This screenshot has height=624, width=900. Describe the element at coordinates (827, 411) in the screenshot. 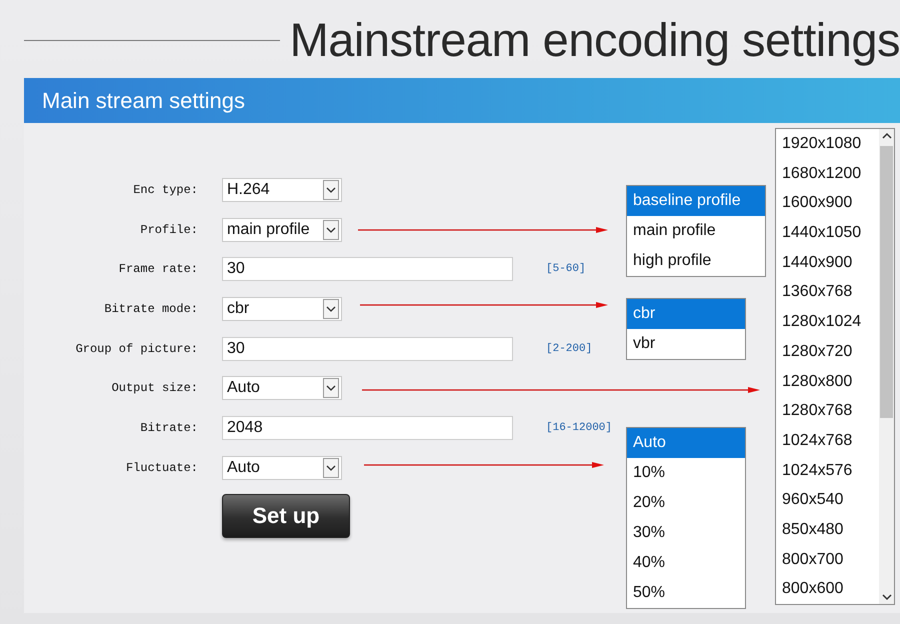

I see `dropdown-option: 1280x768` at that location.